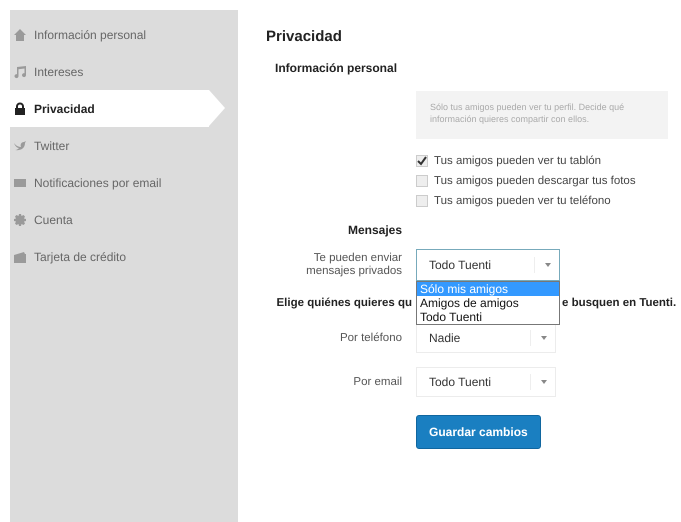 The height and width of the screenshot is (522, 681). I want to click on field-label: Por email, so click(377, 382).